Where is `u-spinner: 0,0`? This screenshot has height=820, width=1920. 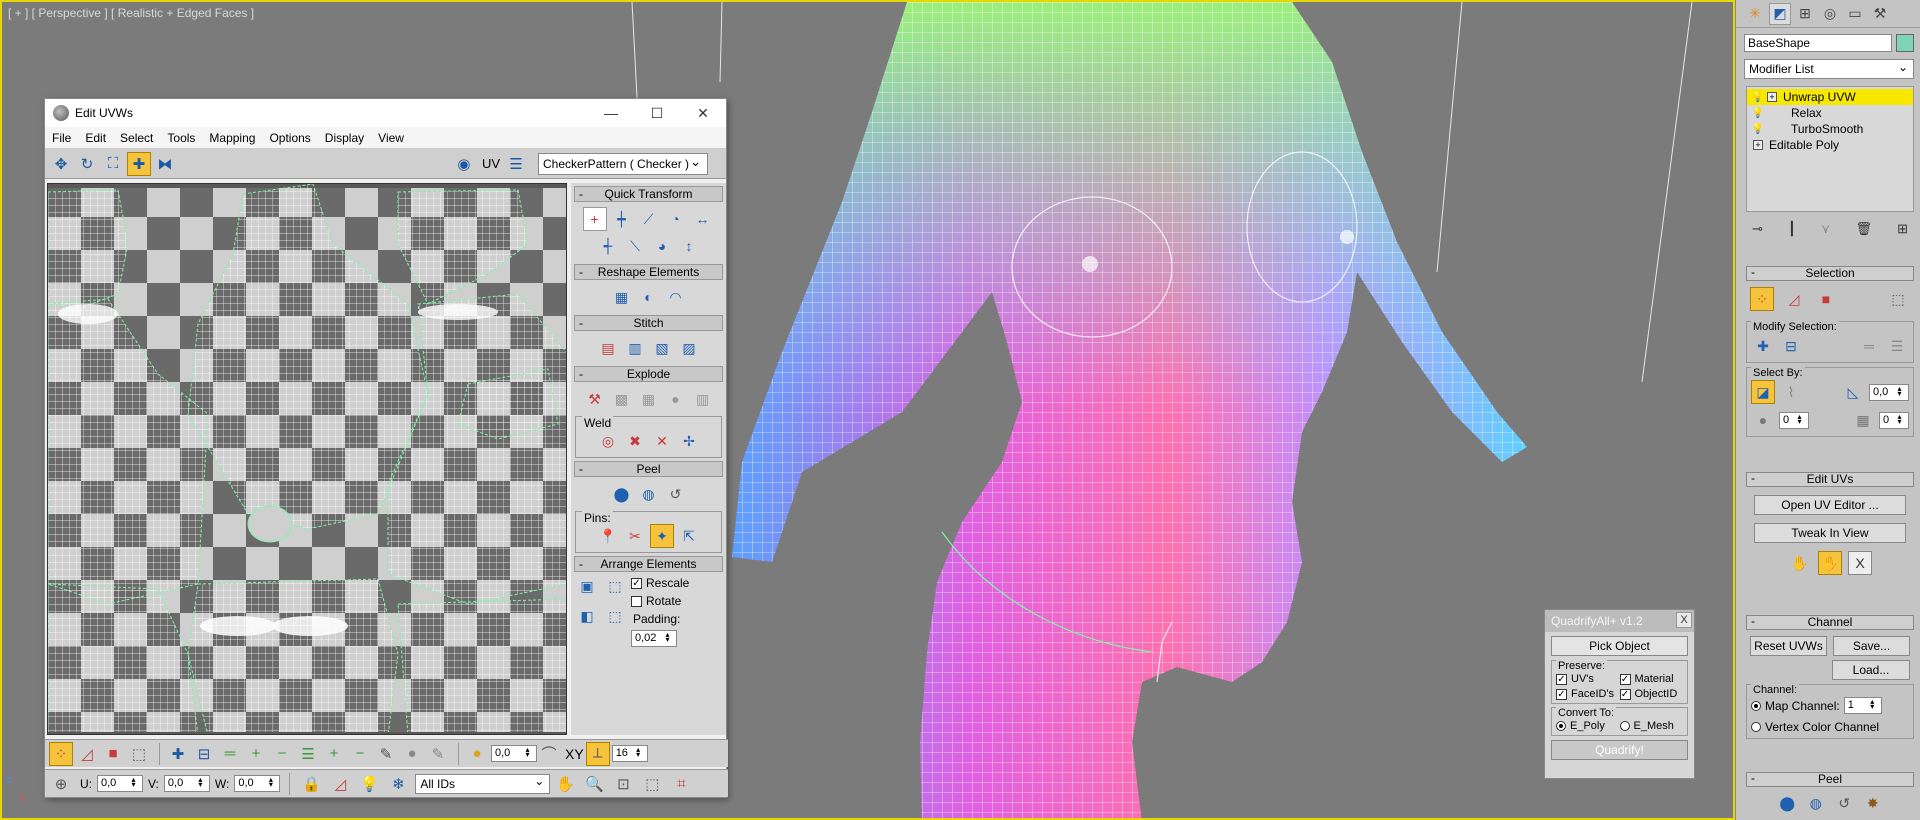 u-spinner: 0,0 is located at coordinates (120, 783).